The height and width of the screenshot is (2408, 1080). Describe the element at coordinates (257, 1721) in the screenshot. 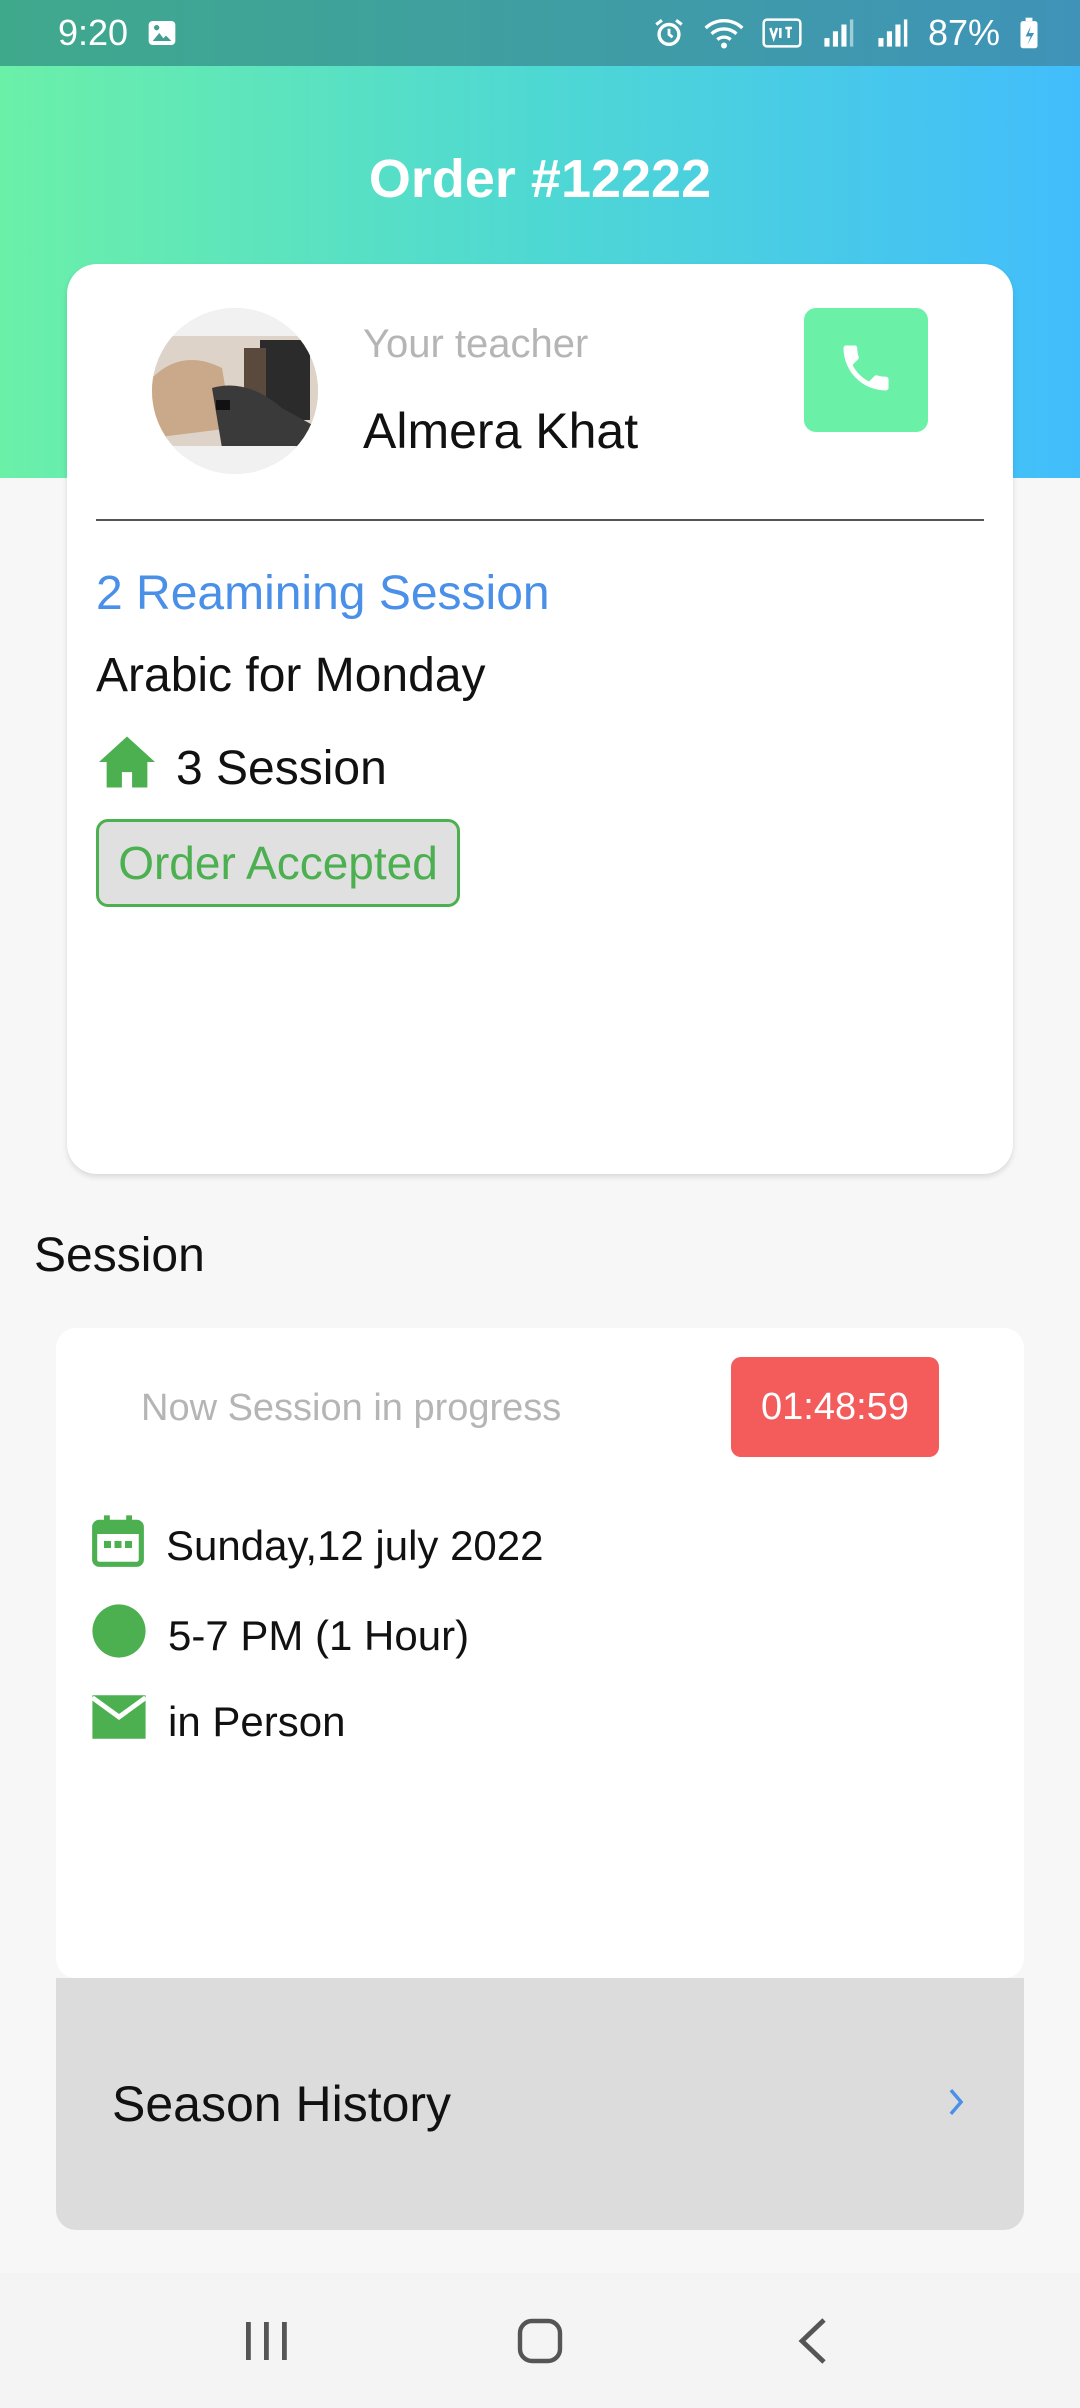

I see `session-mode: in Person` at that location.